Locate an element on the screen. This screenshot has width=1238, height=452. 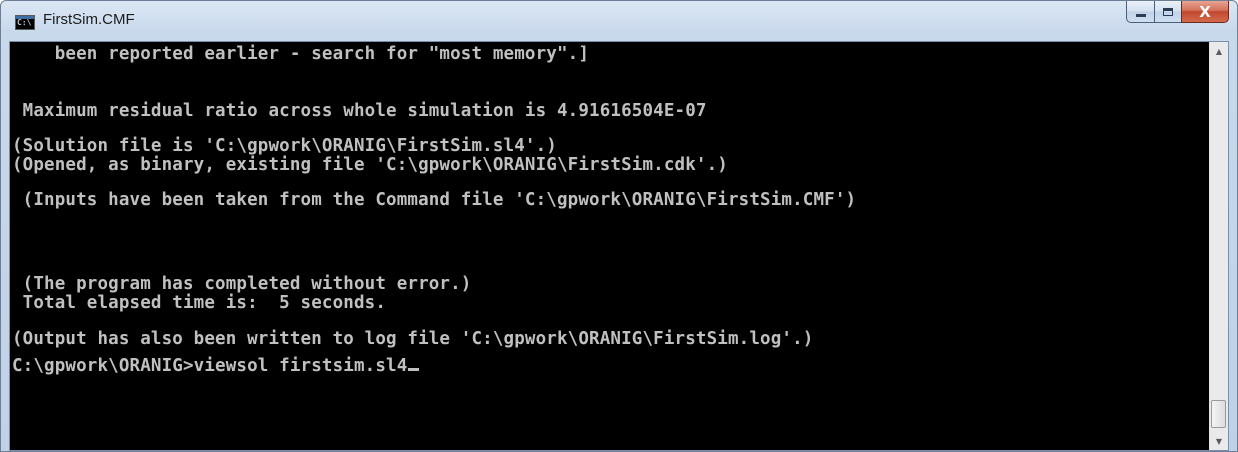
maximize-button is located at coordinates (1167, 12).